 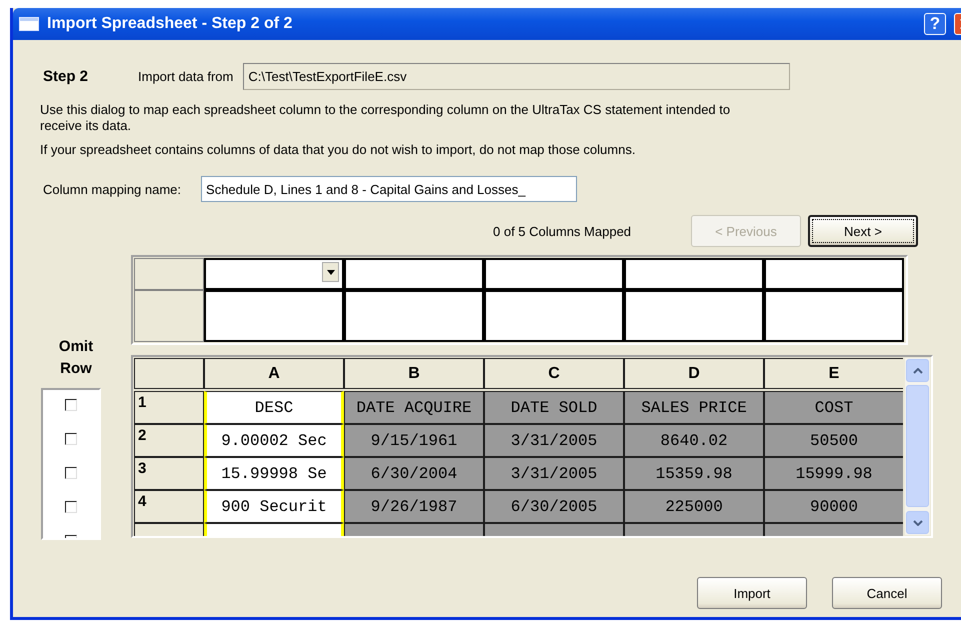 I want to click on chevron-up-icon, so click(x=917, y=371).